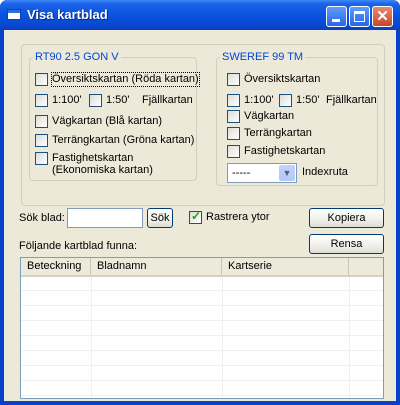 The width and height of the screenshot is (400, 405). I want to click on column-header-bladnamn: Bladnamn, so click(156, 266).